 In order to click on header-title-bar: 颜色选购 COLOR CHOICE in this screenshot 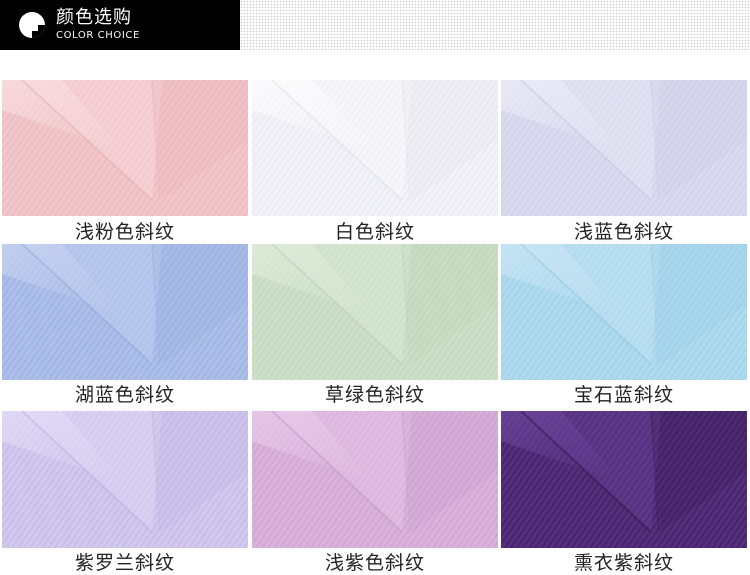, I will do `click(120, 25)`.